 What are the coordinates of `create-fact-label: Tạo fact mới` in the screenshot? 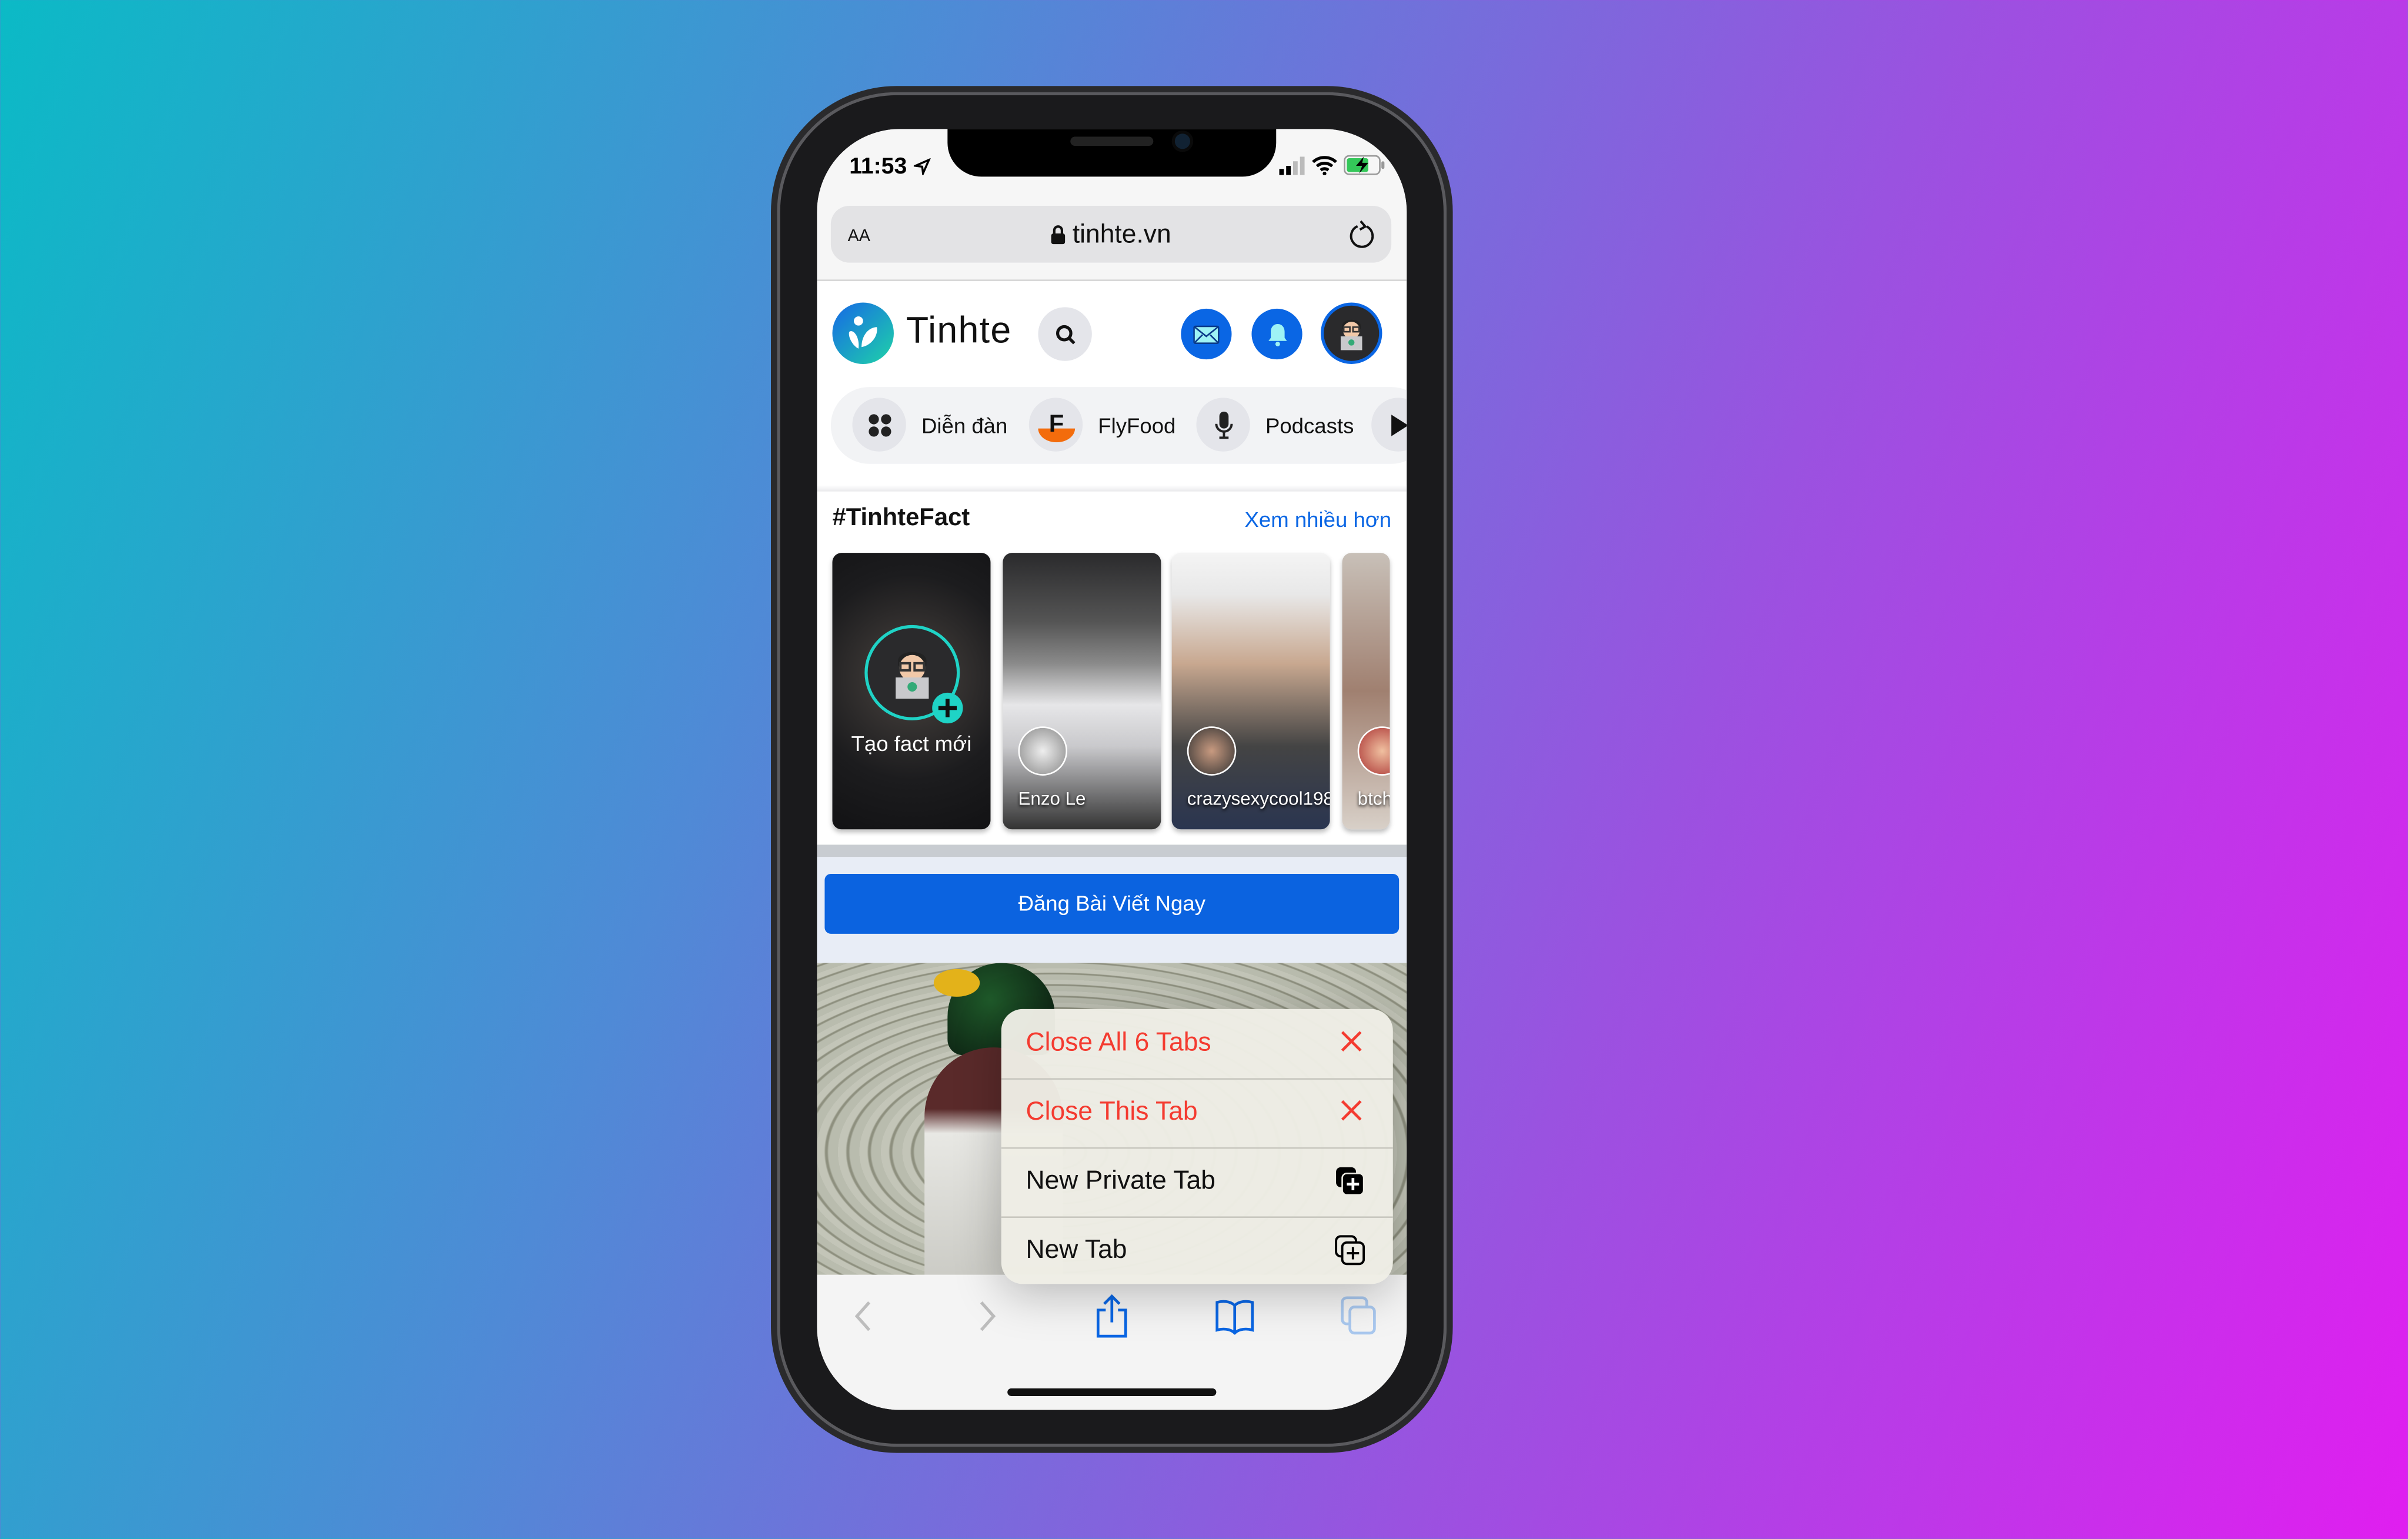 It's located at (911, 743).